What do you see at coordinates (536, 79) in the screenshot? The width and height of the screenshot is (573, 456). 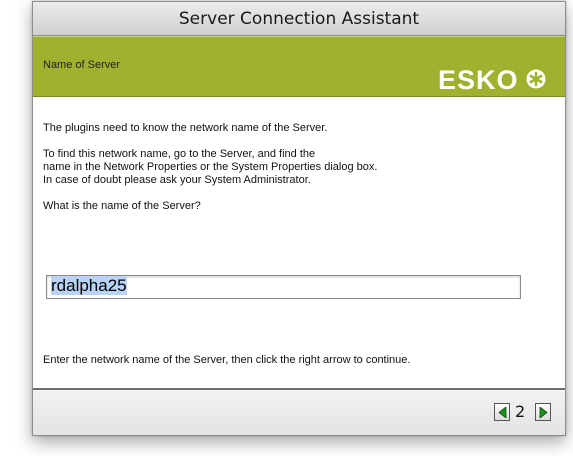 I see `asterisk-icon` at bounding box center [536, 79].